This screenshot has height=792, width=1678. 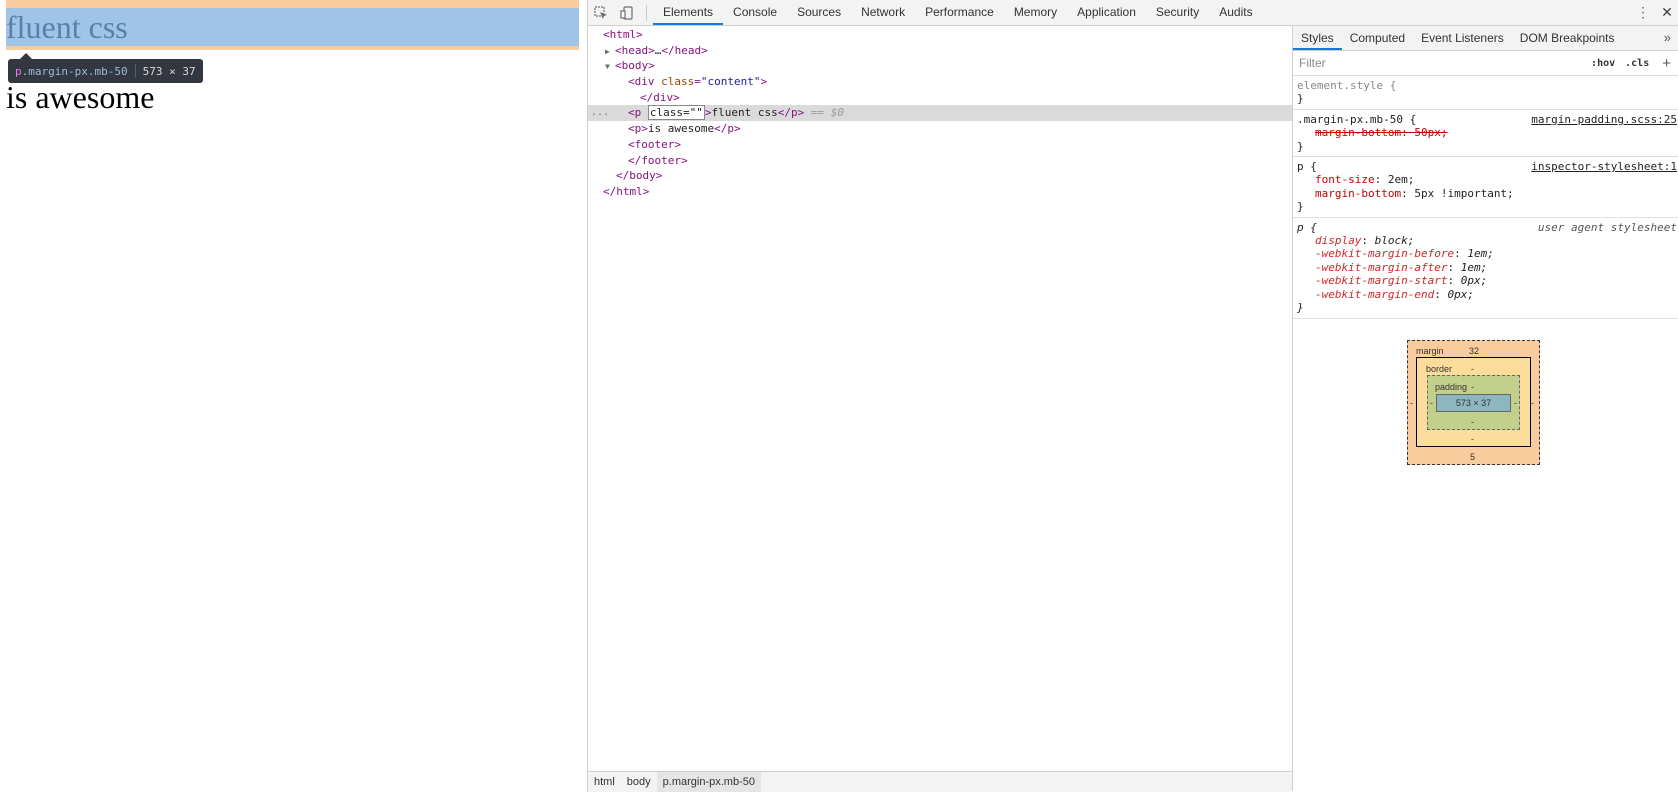 What do you see at coordinates (1411, 403) in the screenshot?
I see `margin-left-value: -` at bounding box center [1411, 403].